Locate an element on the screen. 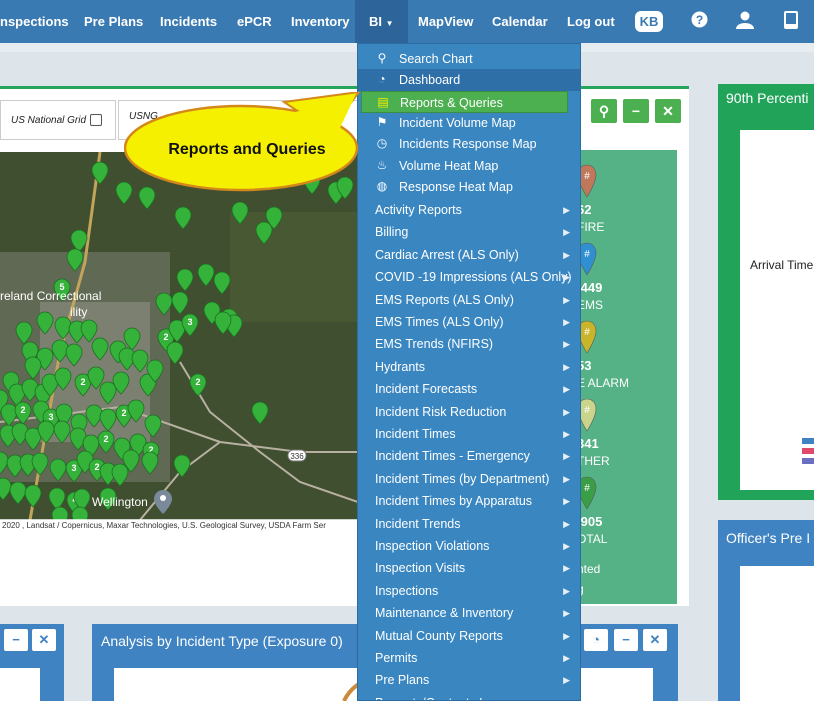 Image resolution: width=814 pixels, height=701 pixels. minimize-button: − is located at coordinates (636, 111).